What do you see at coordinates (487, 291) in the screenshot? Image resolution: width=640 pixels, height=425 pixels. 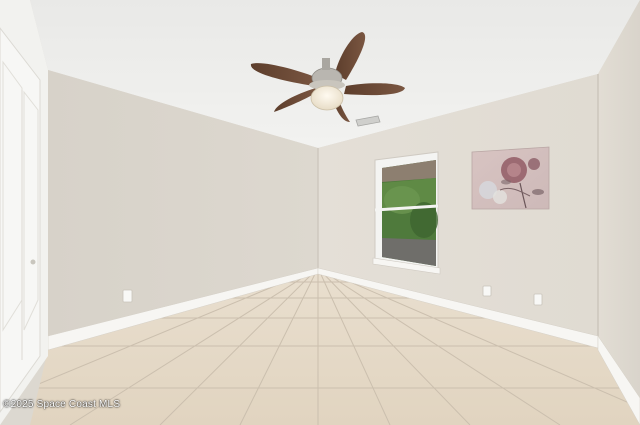 I see `wall-outlet-back` at bounding box center [487, 291].